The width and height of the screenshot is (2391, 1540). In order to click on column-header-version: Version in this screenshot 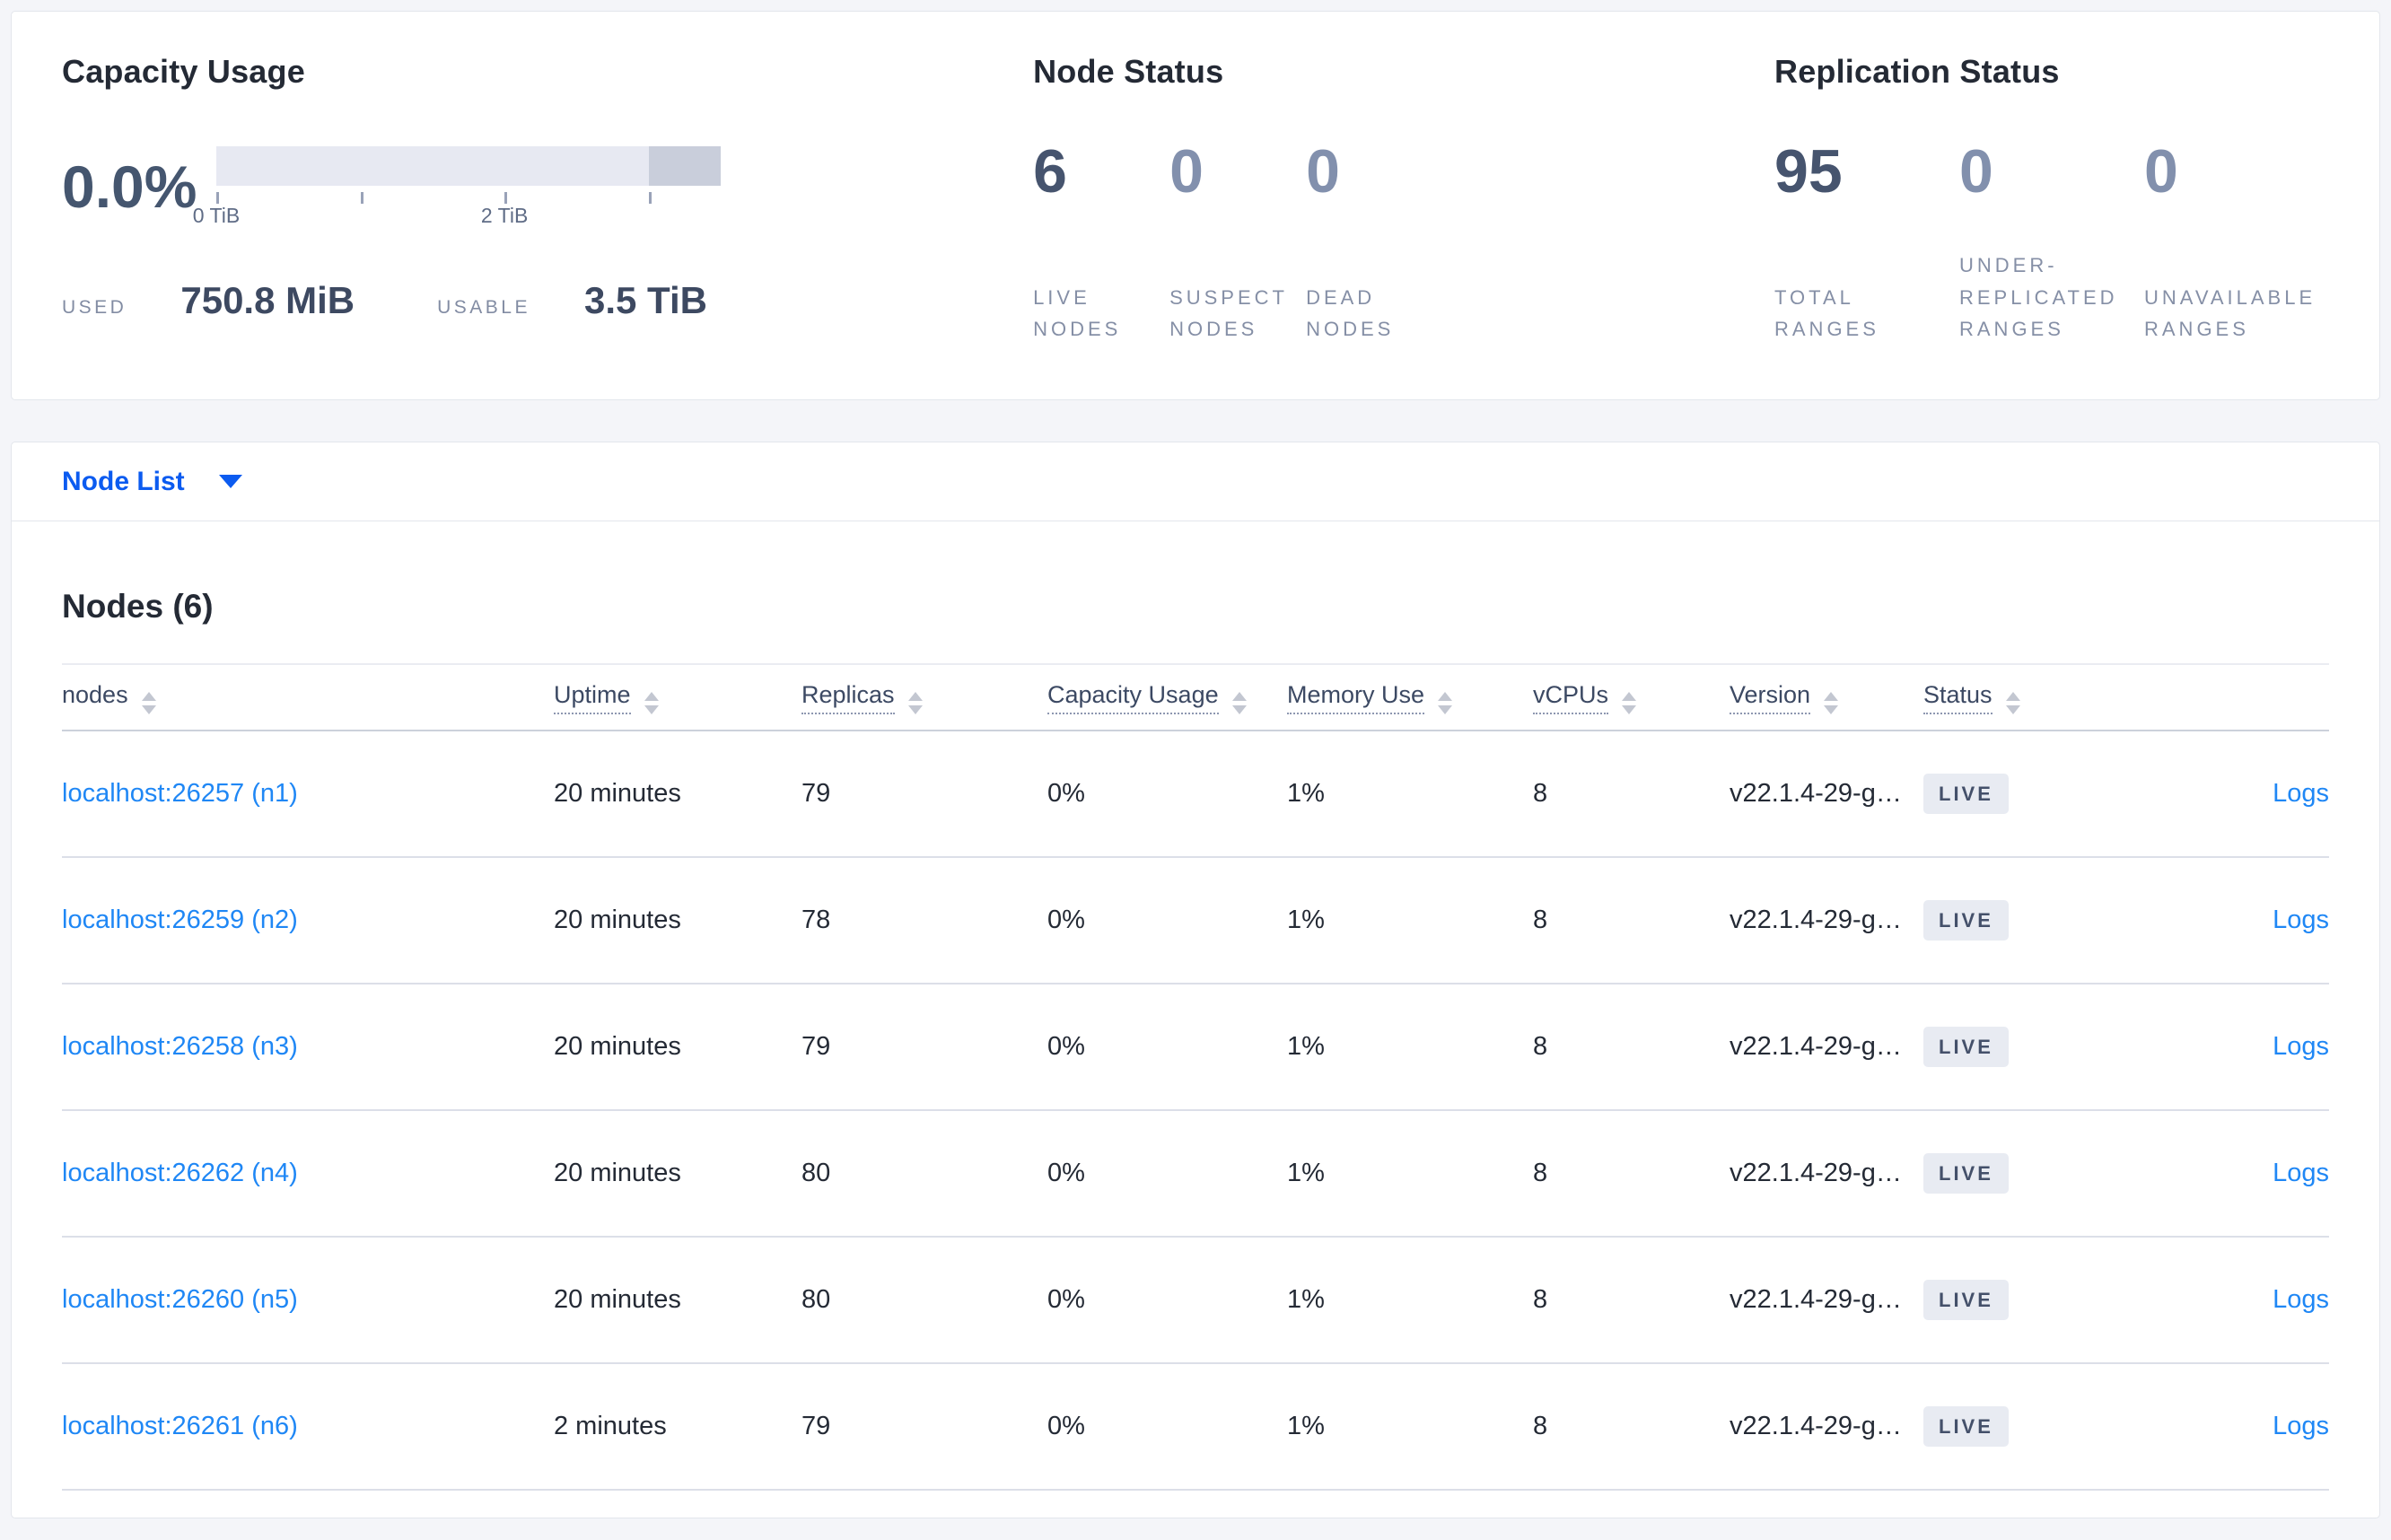, I will do `click(1826, 697)`.